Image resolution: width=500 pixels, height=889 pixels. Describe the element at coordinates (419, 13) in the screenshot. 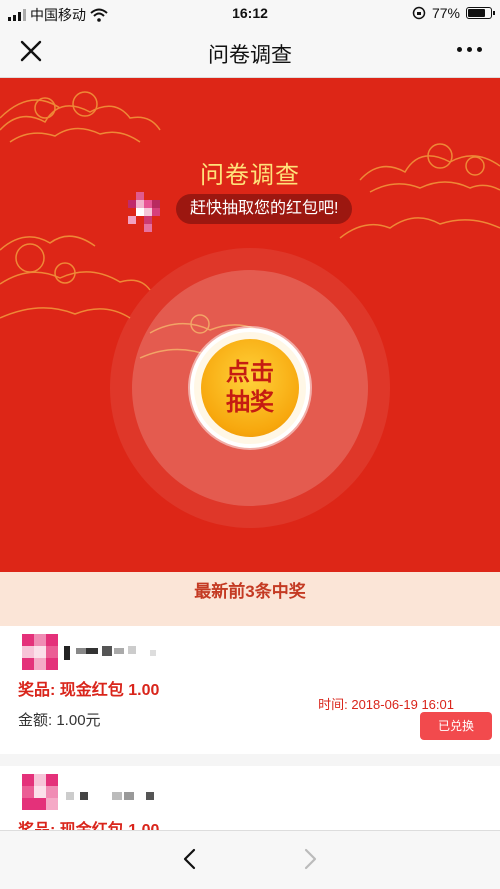

I see `rotation-lock-icon` at that location.